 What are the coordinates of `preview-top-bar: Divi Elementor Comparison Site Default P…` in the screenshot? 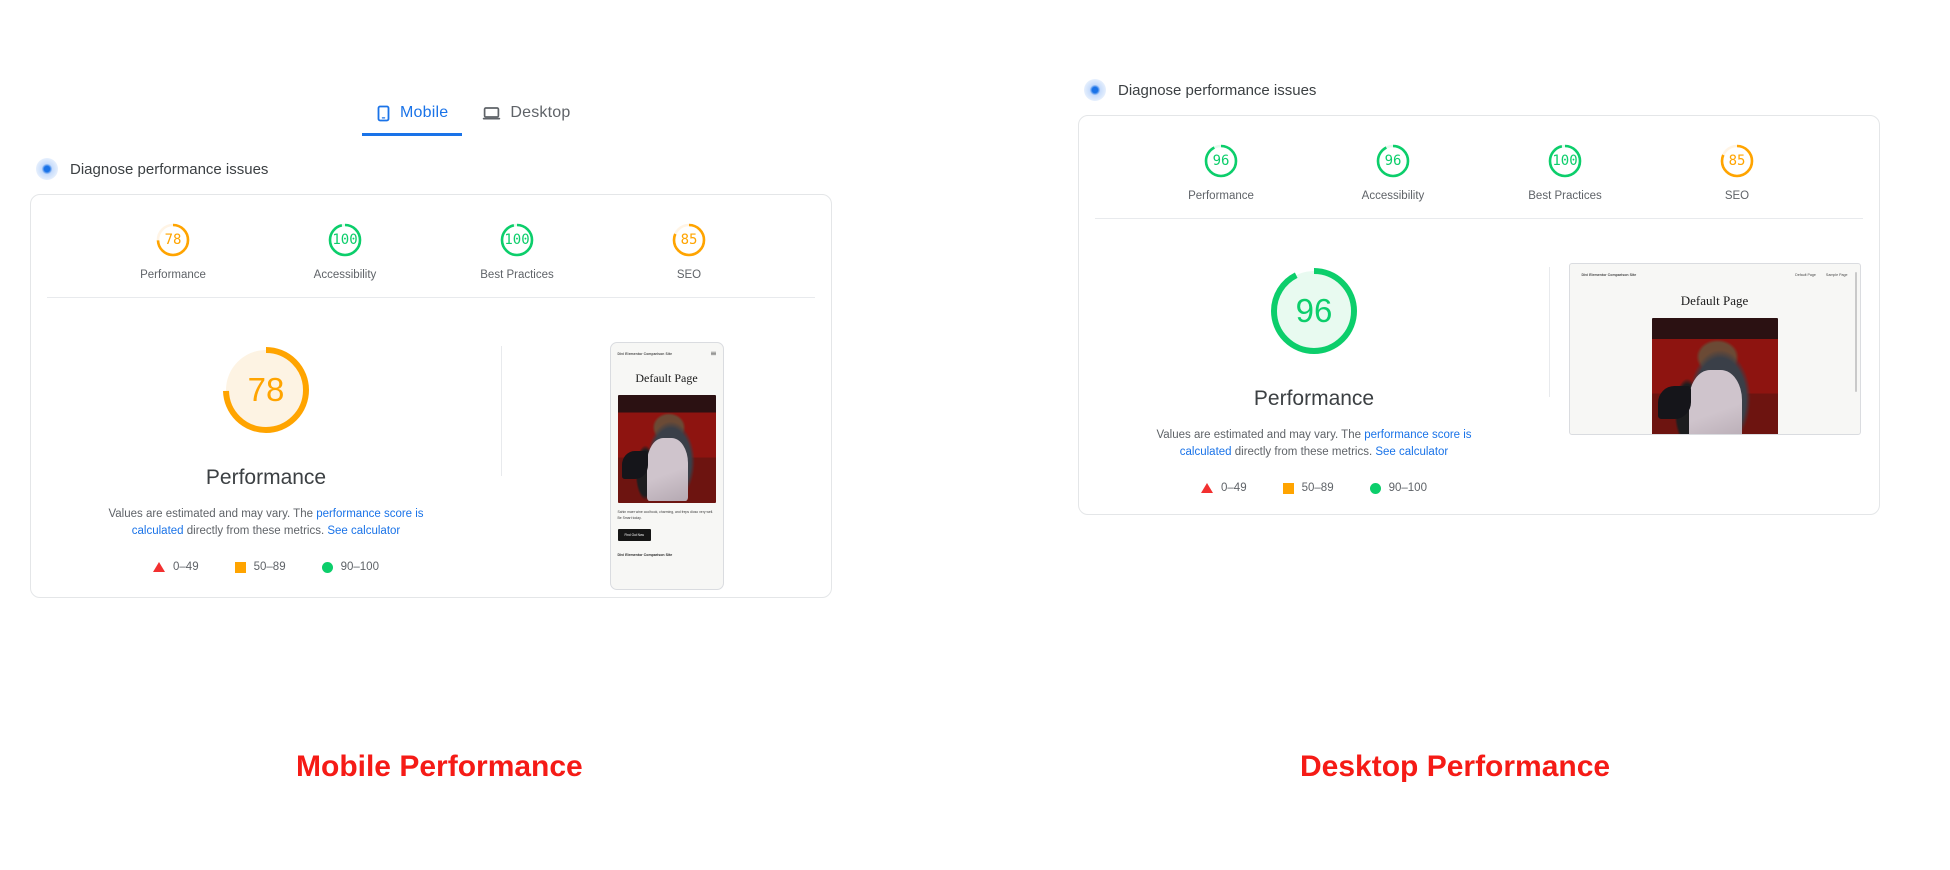 It's located at (1715, 275).